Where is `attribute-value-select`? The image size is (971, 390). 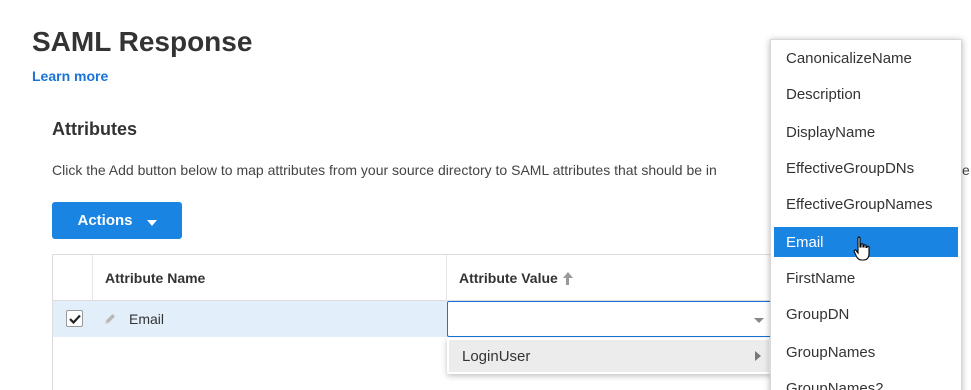
attribute-value-select is located at coordinates (610, 319).